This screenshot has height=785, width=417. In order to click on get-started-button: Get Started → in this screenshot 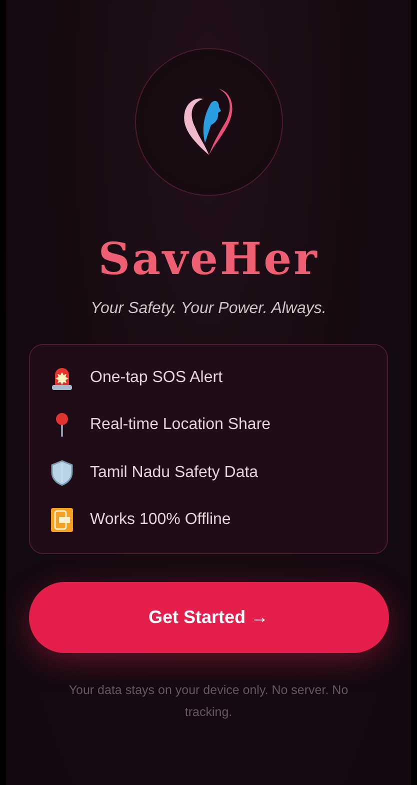, I will do `click(208, 617)`.